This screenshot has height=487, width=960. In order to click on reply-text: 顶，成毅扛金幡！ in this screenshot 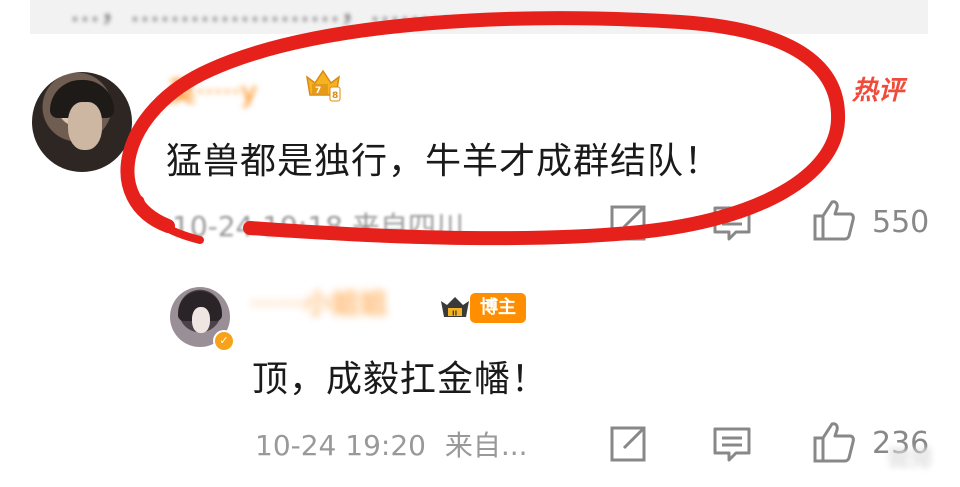, I will do `click(400, 379)`.